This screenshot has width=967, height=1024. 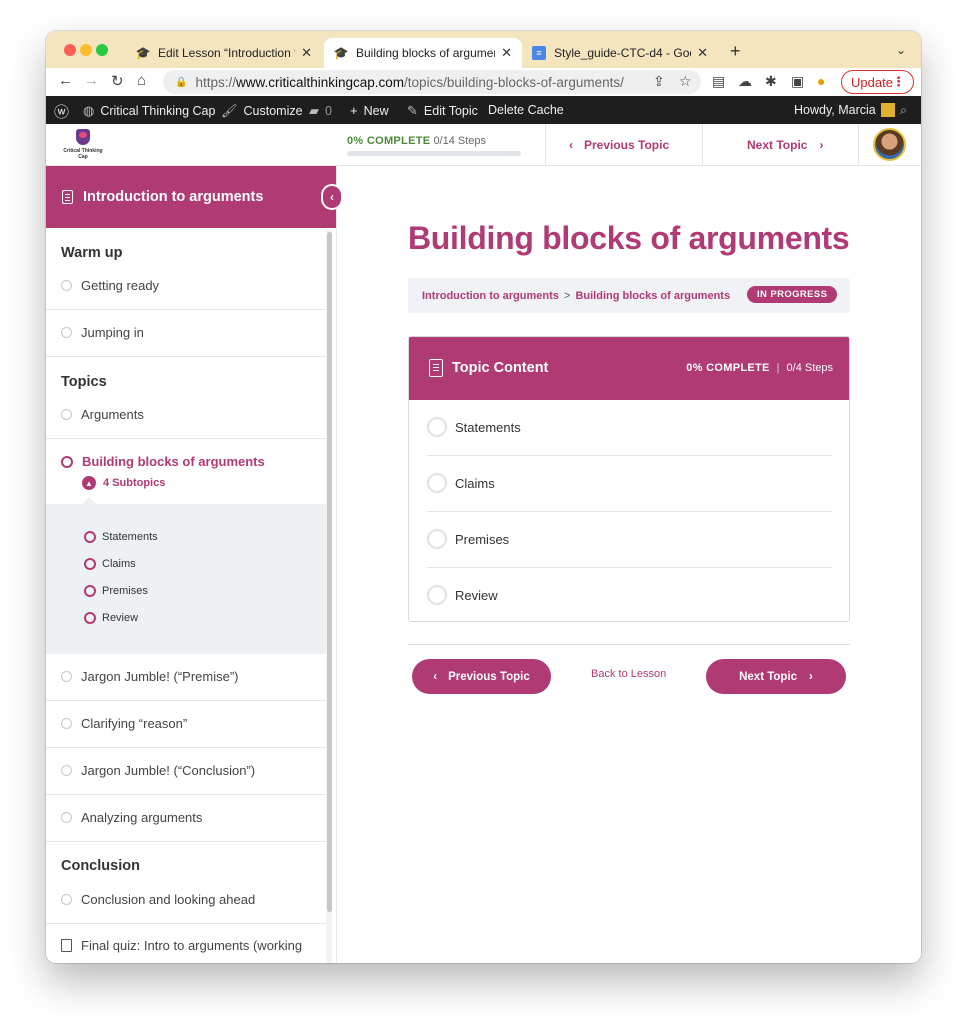 What do you see at coordinates (745, 81) in the screenshot?
I see `cloud-icon: ☁` at bounding box center [745, 81].